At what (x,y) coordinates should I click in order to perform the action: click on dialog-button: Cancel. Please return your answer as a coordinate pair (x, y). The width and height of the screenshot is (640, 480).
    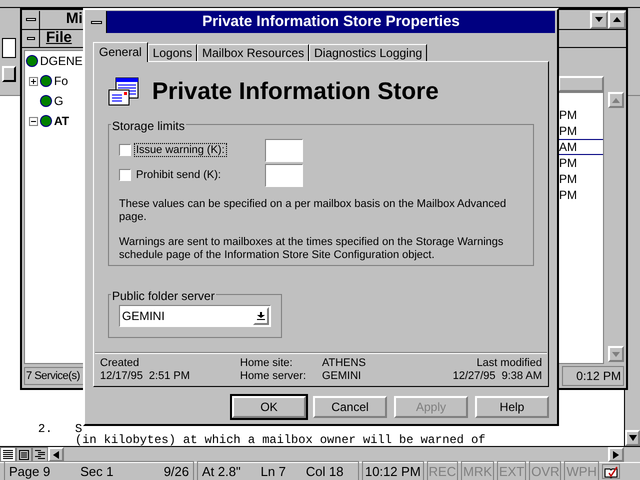
    Looking at the image, I should click on (350, 407).